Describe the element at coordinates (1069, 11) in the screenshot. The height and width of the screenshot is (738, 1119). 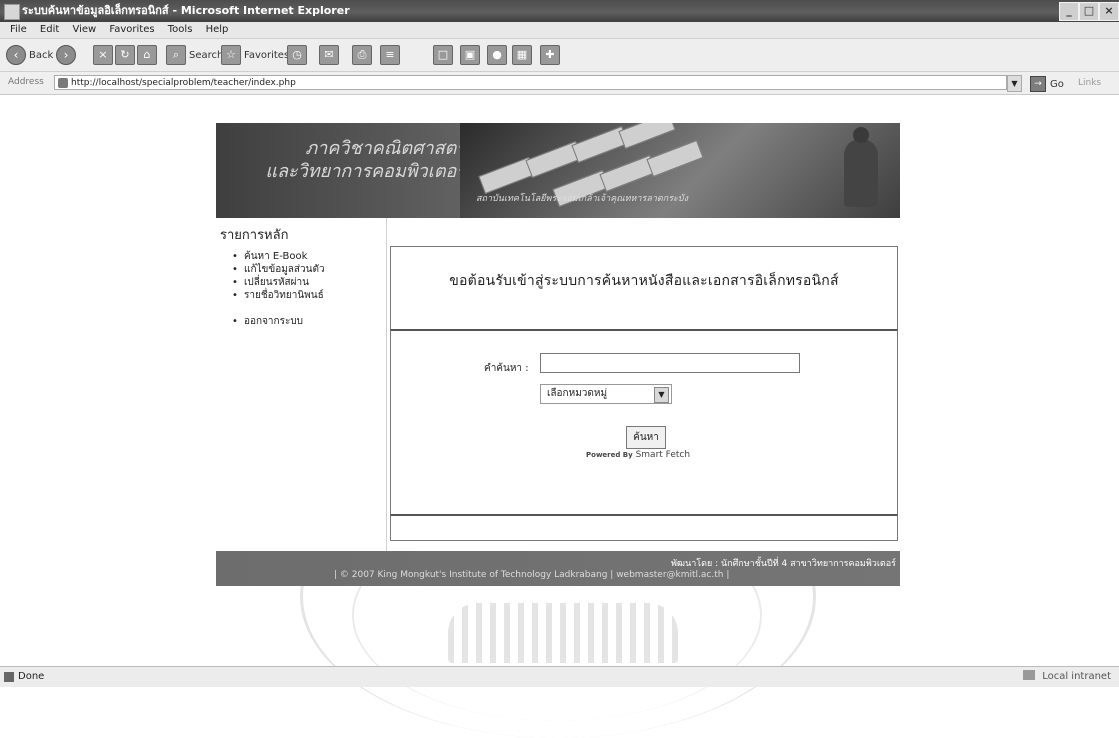
I see `minimize-button: _` at that location.